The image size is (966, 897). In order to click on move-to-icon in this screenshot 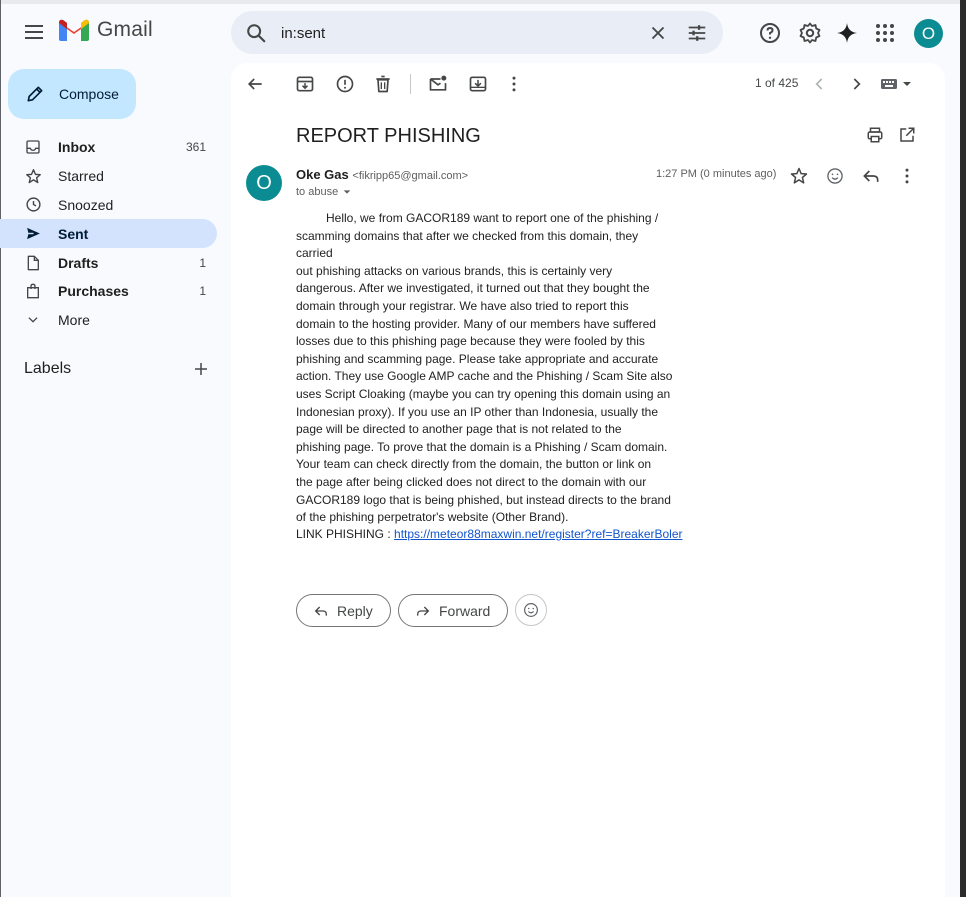, I will do `click(478, 84)`.